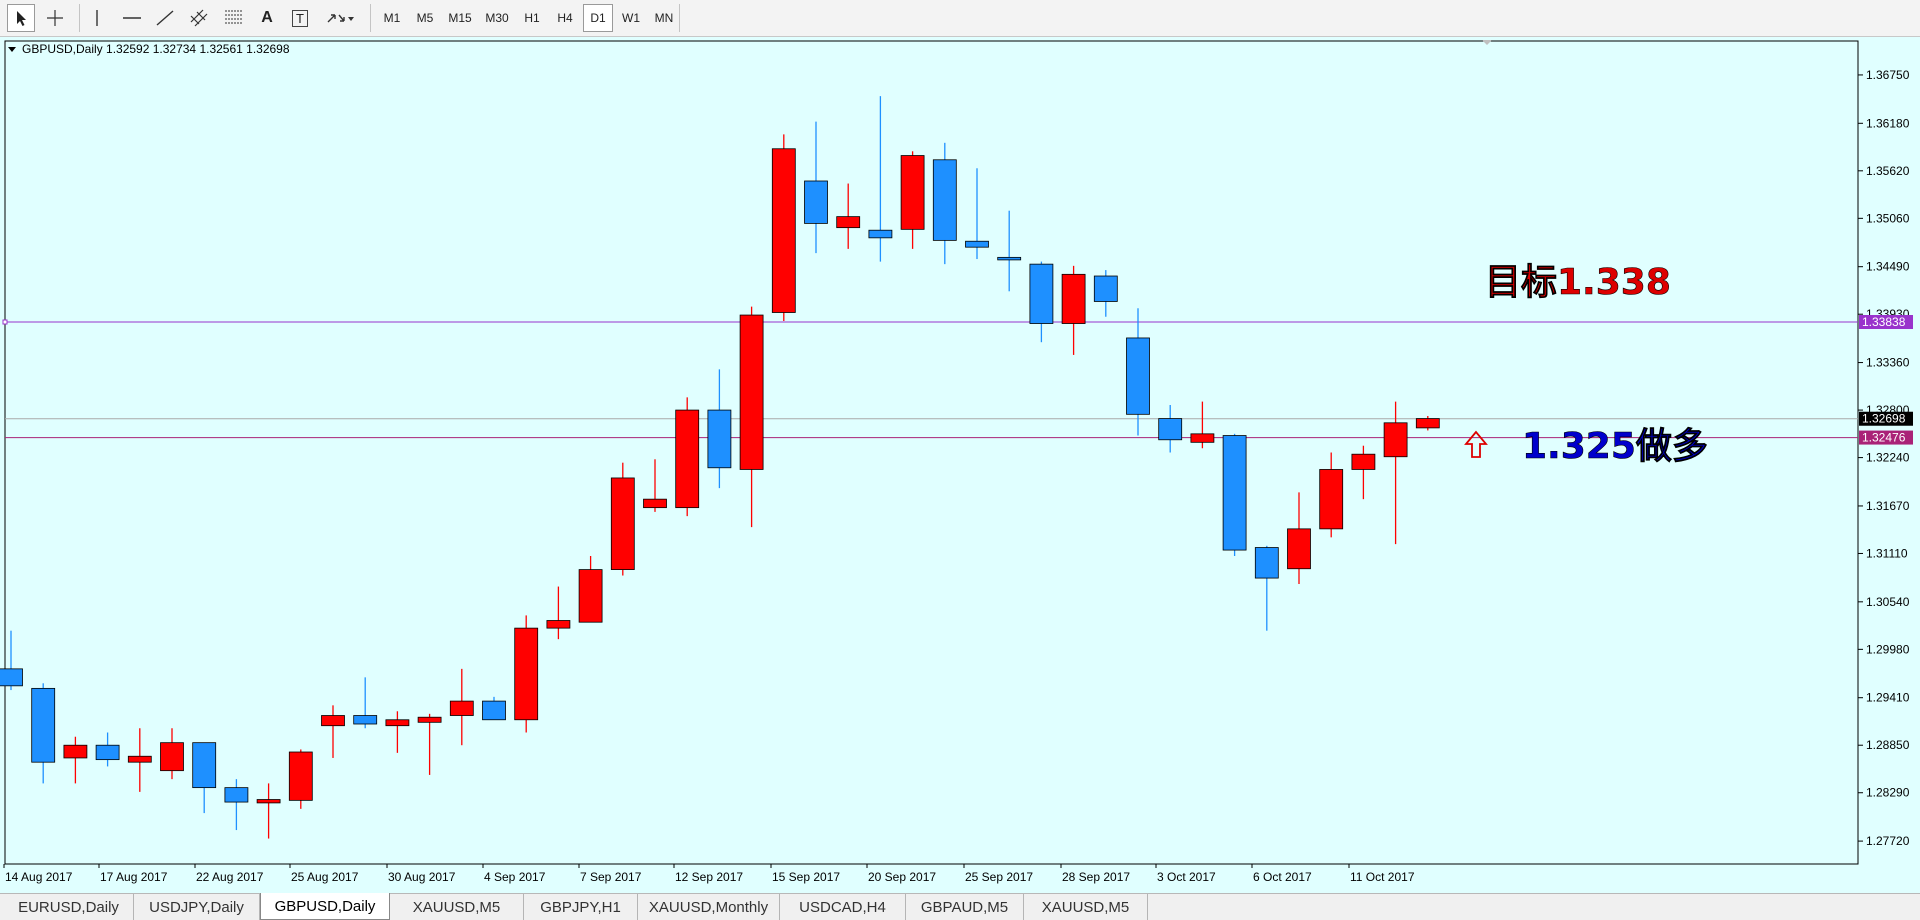 The image size is (1920, 920). What do you see at coordinates (565, 18) in the screenshot?
I see `timeframe-h4-button: H4` at bounding box center [565, 18].